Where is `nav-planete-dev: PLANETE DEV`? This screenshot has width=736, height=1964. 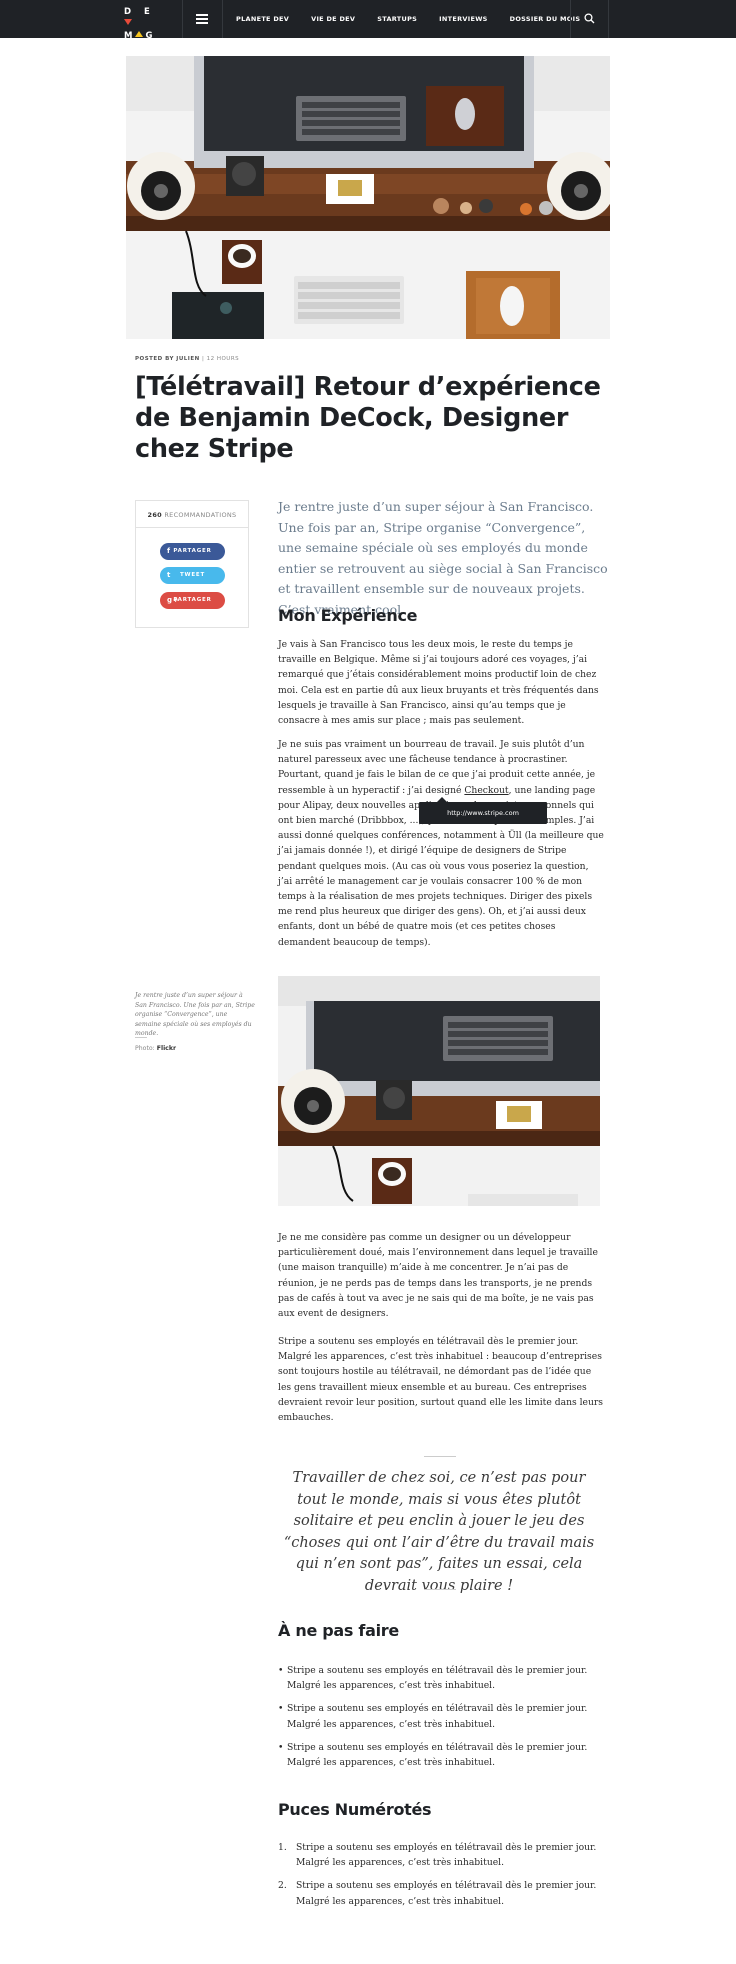 nav-planete-dev: PLANETE DEV is located at coordinates (262, 19).